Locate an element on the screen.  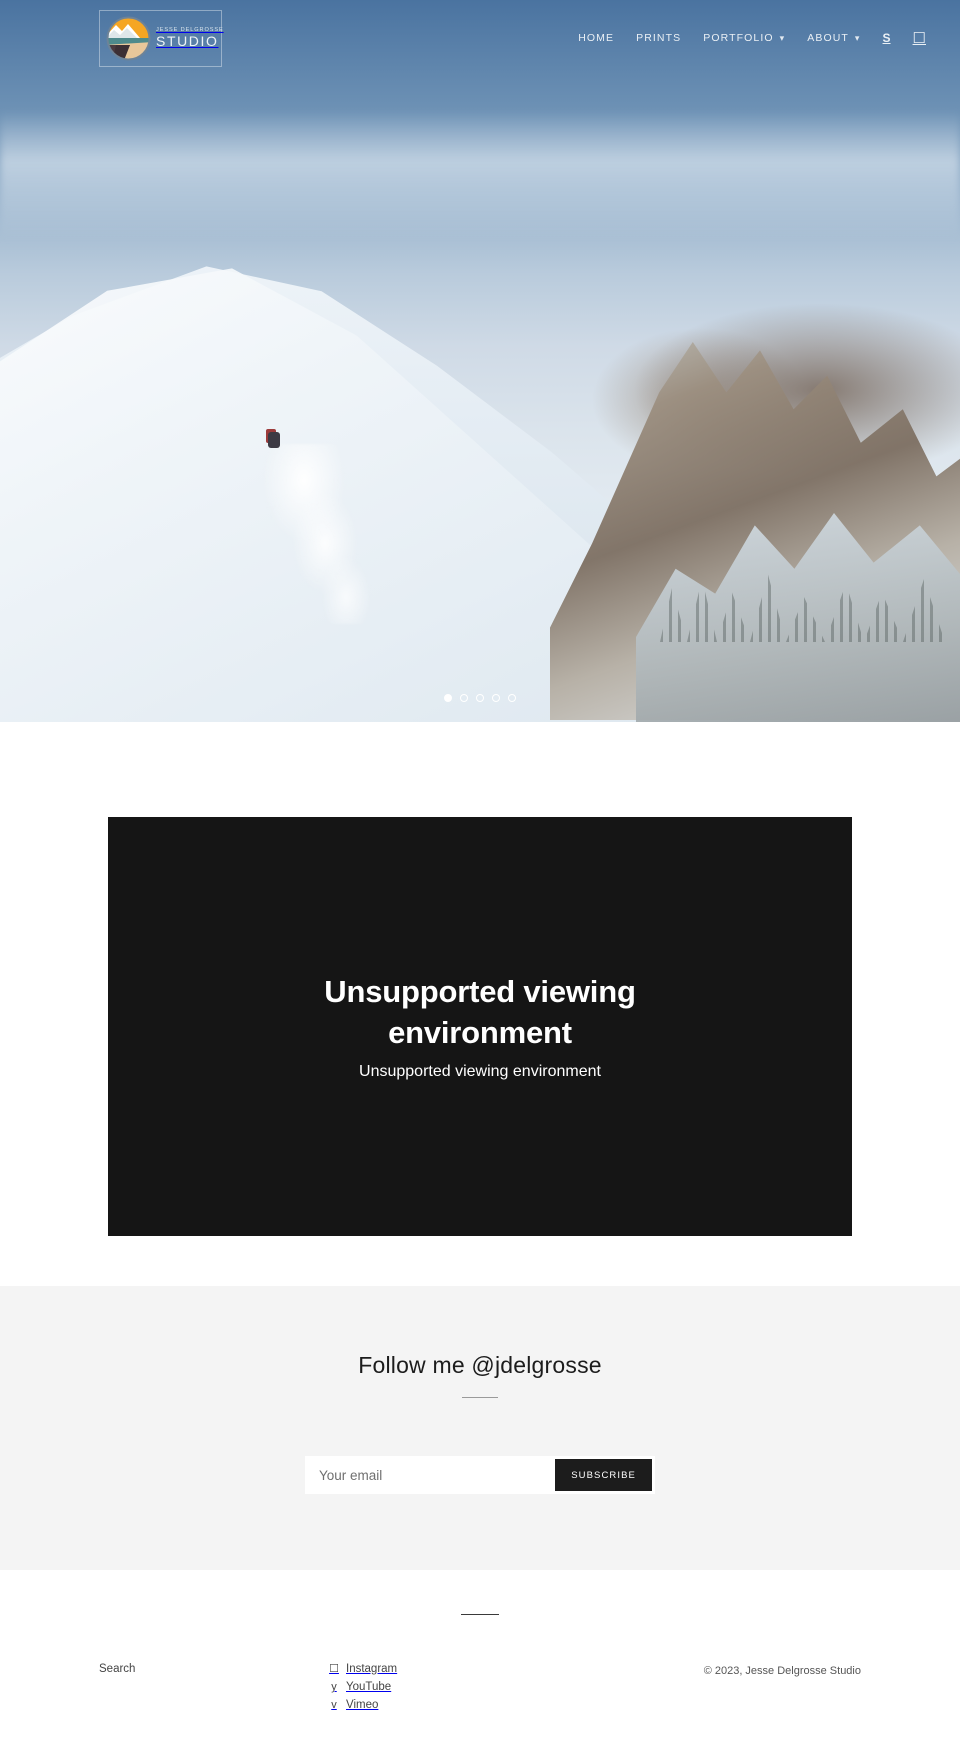
nav-item-label: ABOUT is located at coordinates (828, 38).